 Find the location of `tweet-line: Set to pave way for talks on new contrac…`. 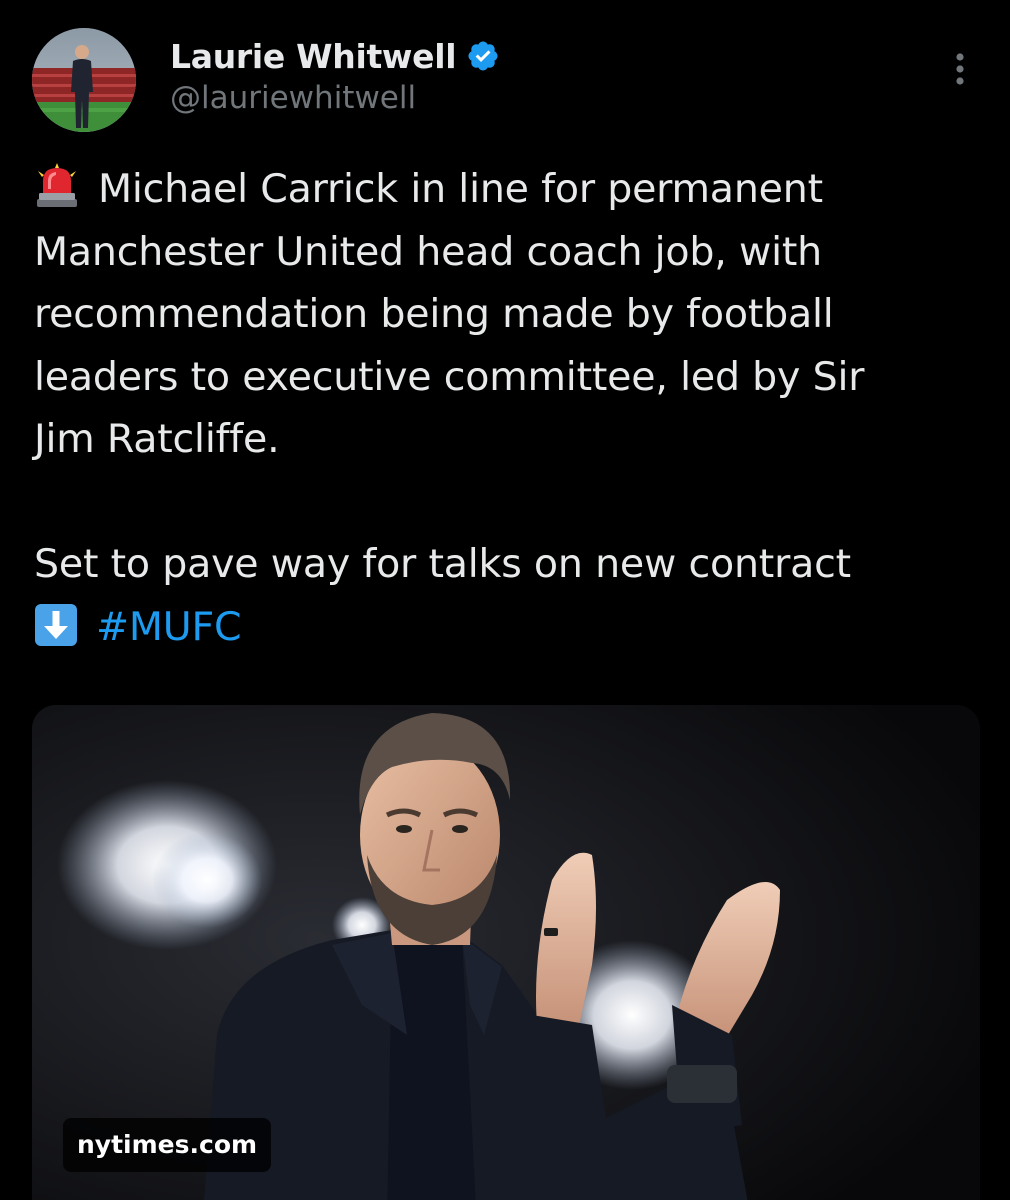

tweet-line: Set to pave way for talks on new contrac… is located at coordinates (442, 564).